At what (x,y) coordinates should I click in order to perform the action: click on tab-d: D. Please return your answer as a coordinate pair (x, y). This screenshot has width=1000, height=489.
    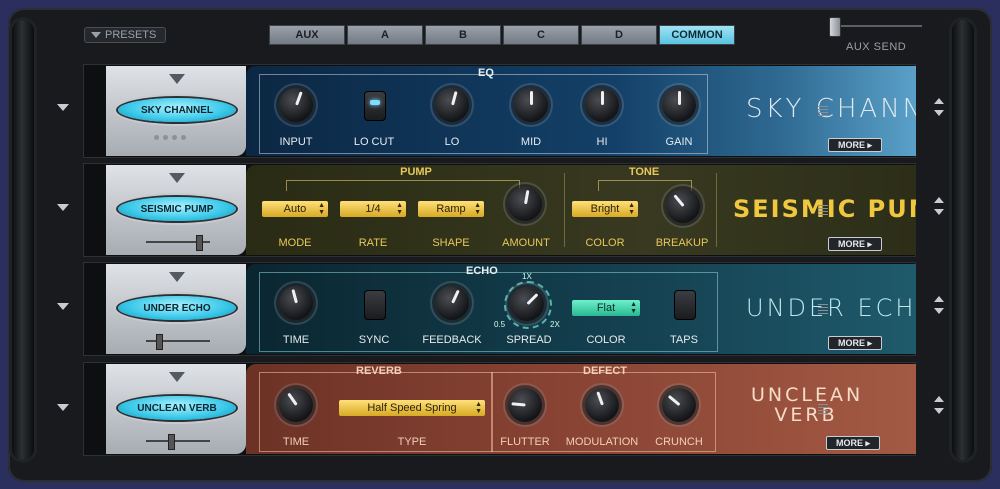
    Looking at the image, I should click on (619, 35).